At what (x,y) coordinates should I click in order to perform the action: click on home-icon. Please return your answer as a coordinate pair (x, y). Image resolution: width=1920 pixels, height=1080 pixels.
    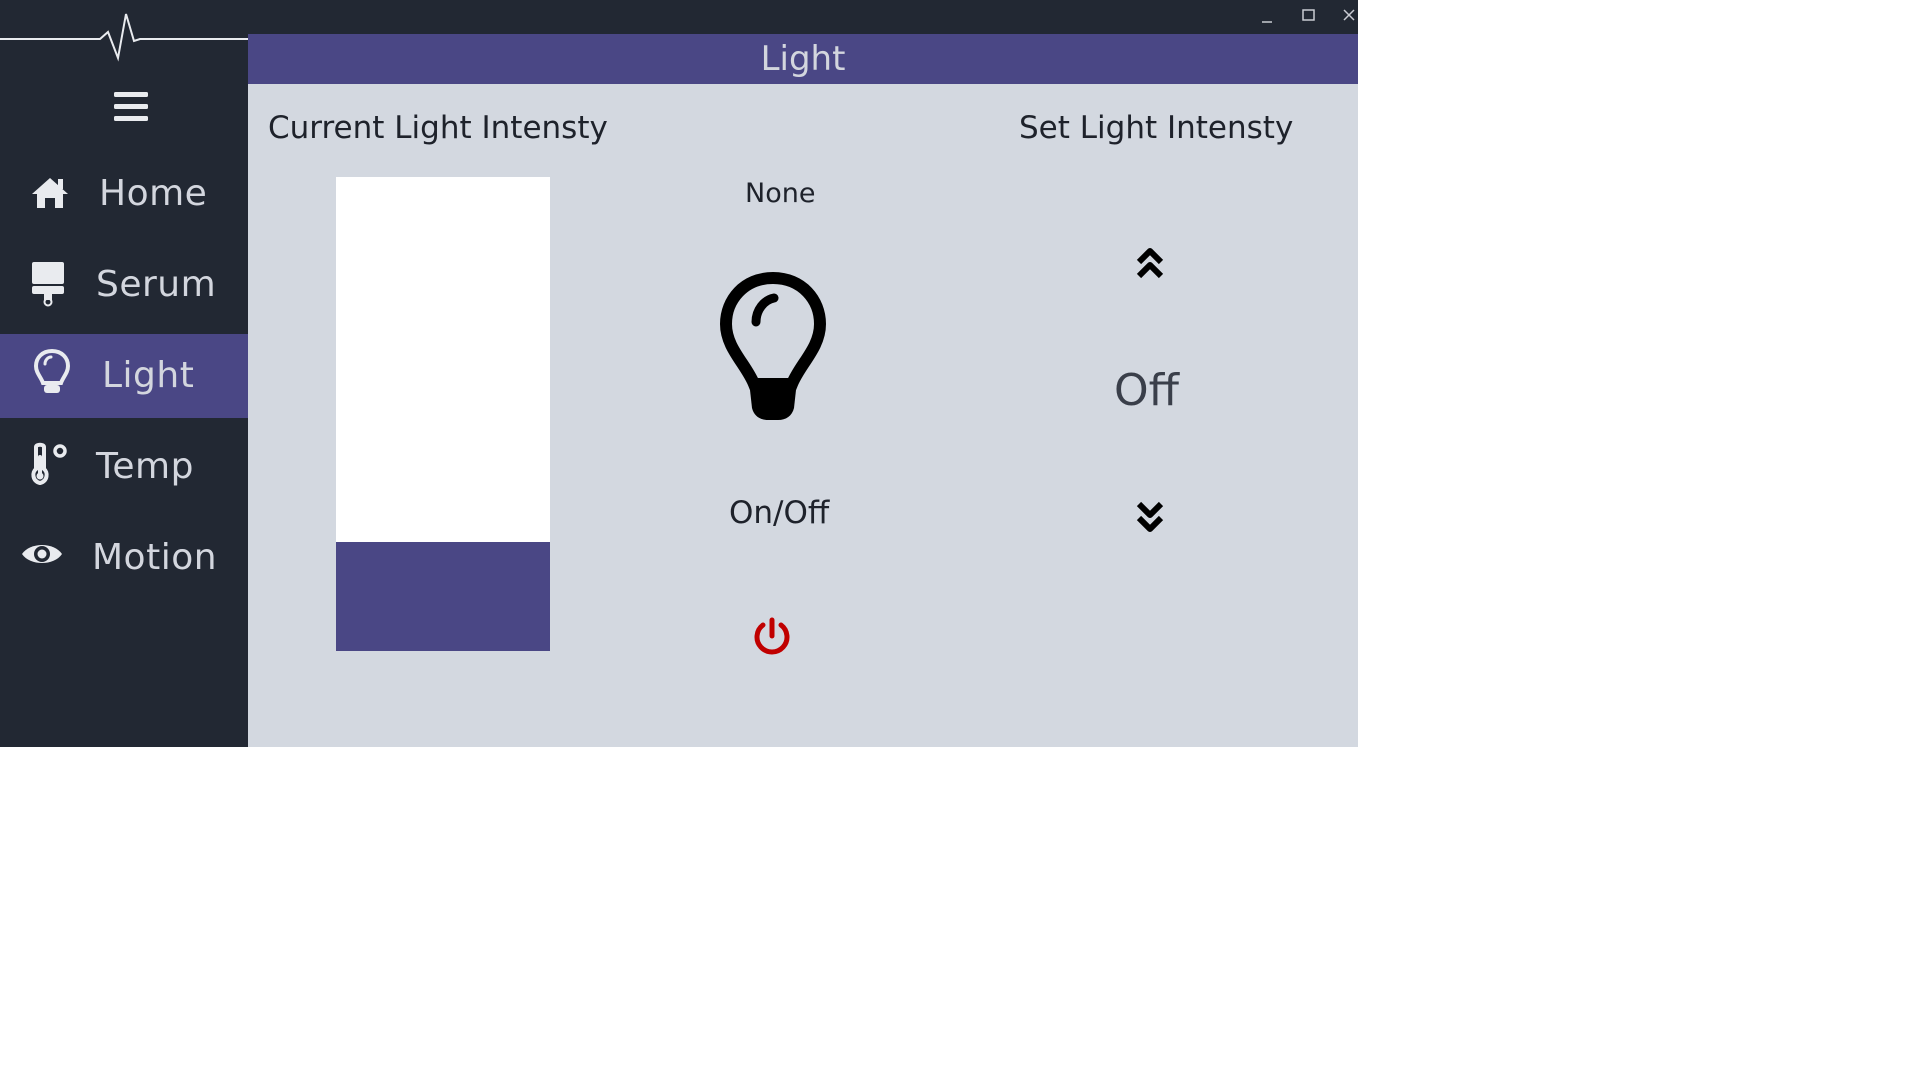
    Looking at the image, I should click on (50, 193).